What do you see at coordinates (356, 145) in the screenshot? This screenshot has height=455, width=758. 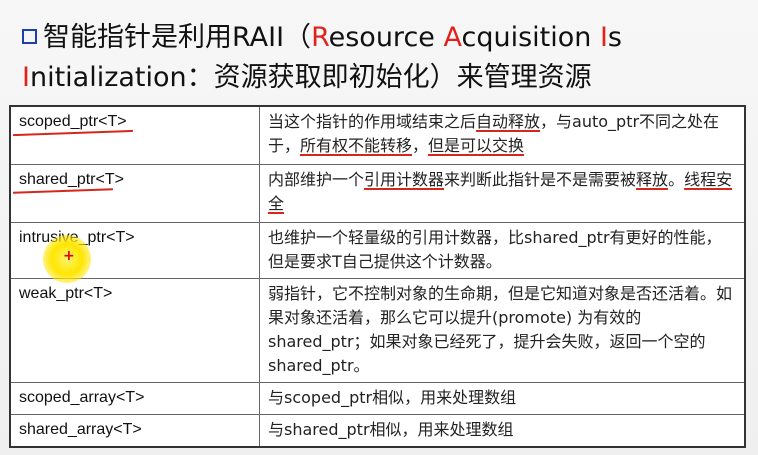 I see `desc-highlight: 所有权不能转移` at bounding box center [356, 145].